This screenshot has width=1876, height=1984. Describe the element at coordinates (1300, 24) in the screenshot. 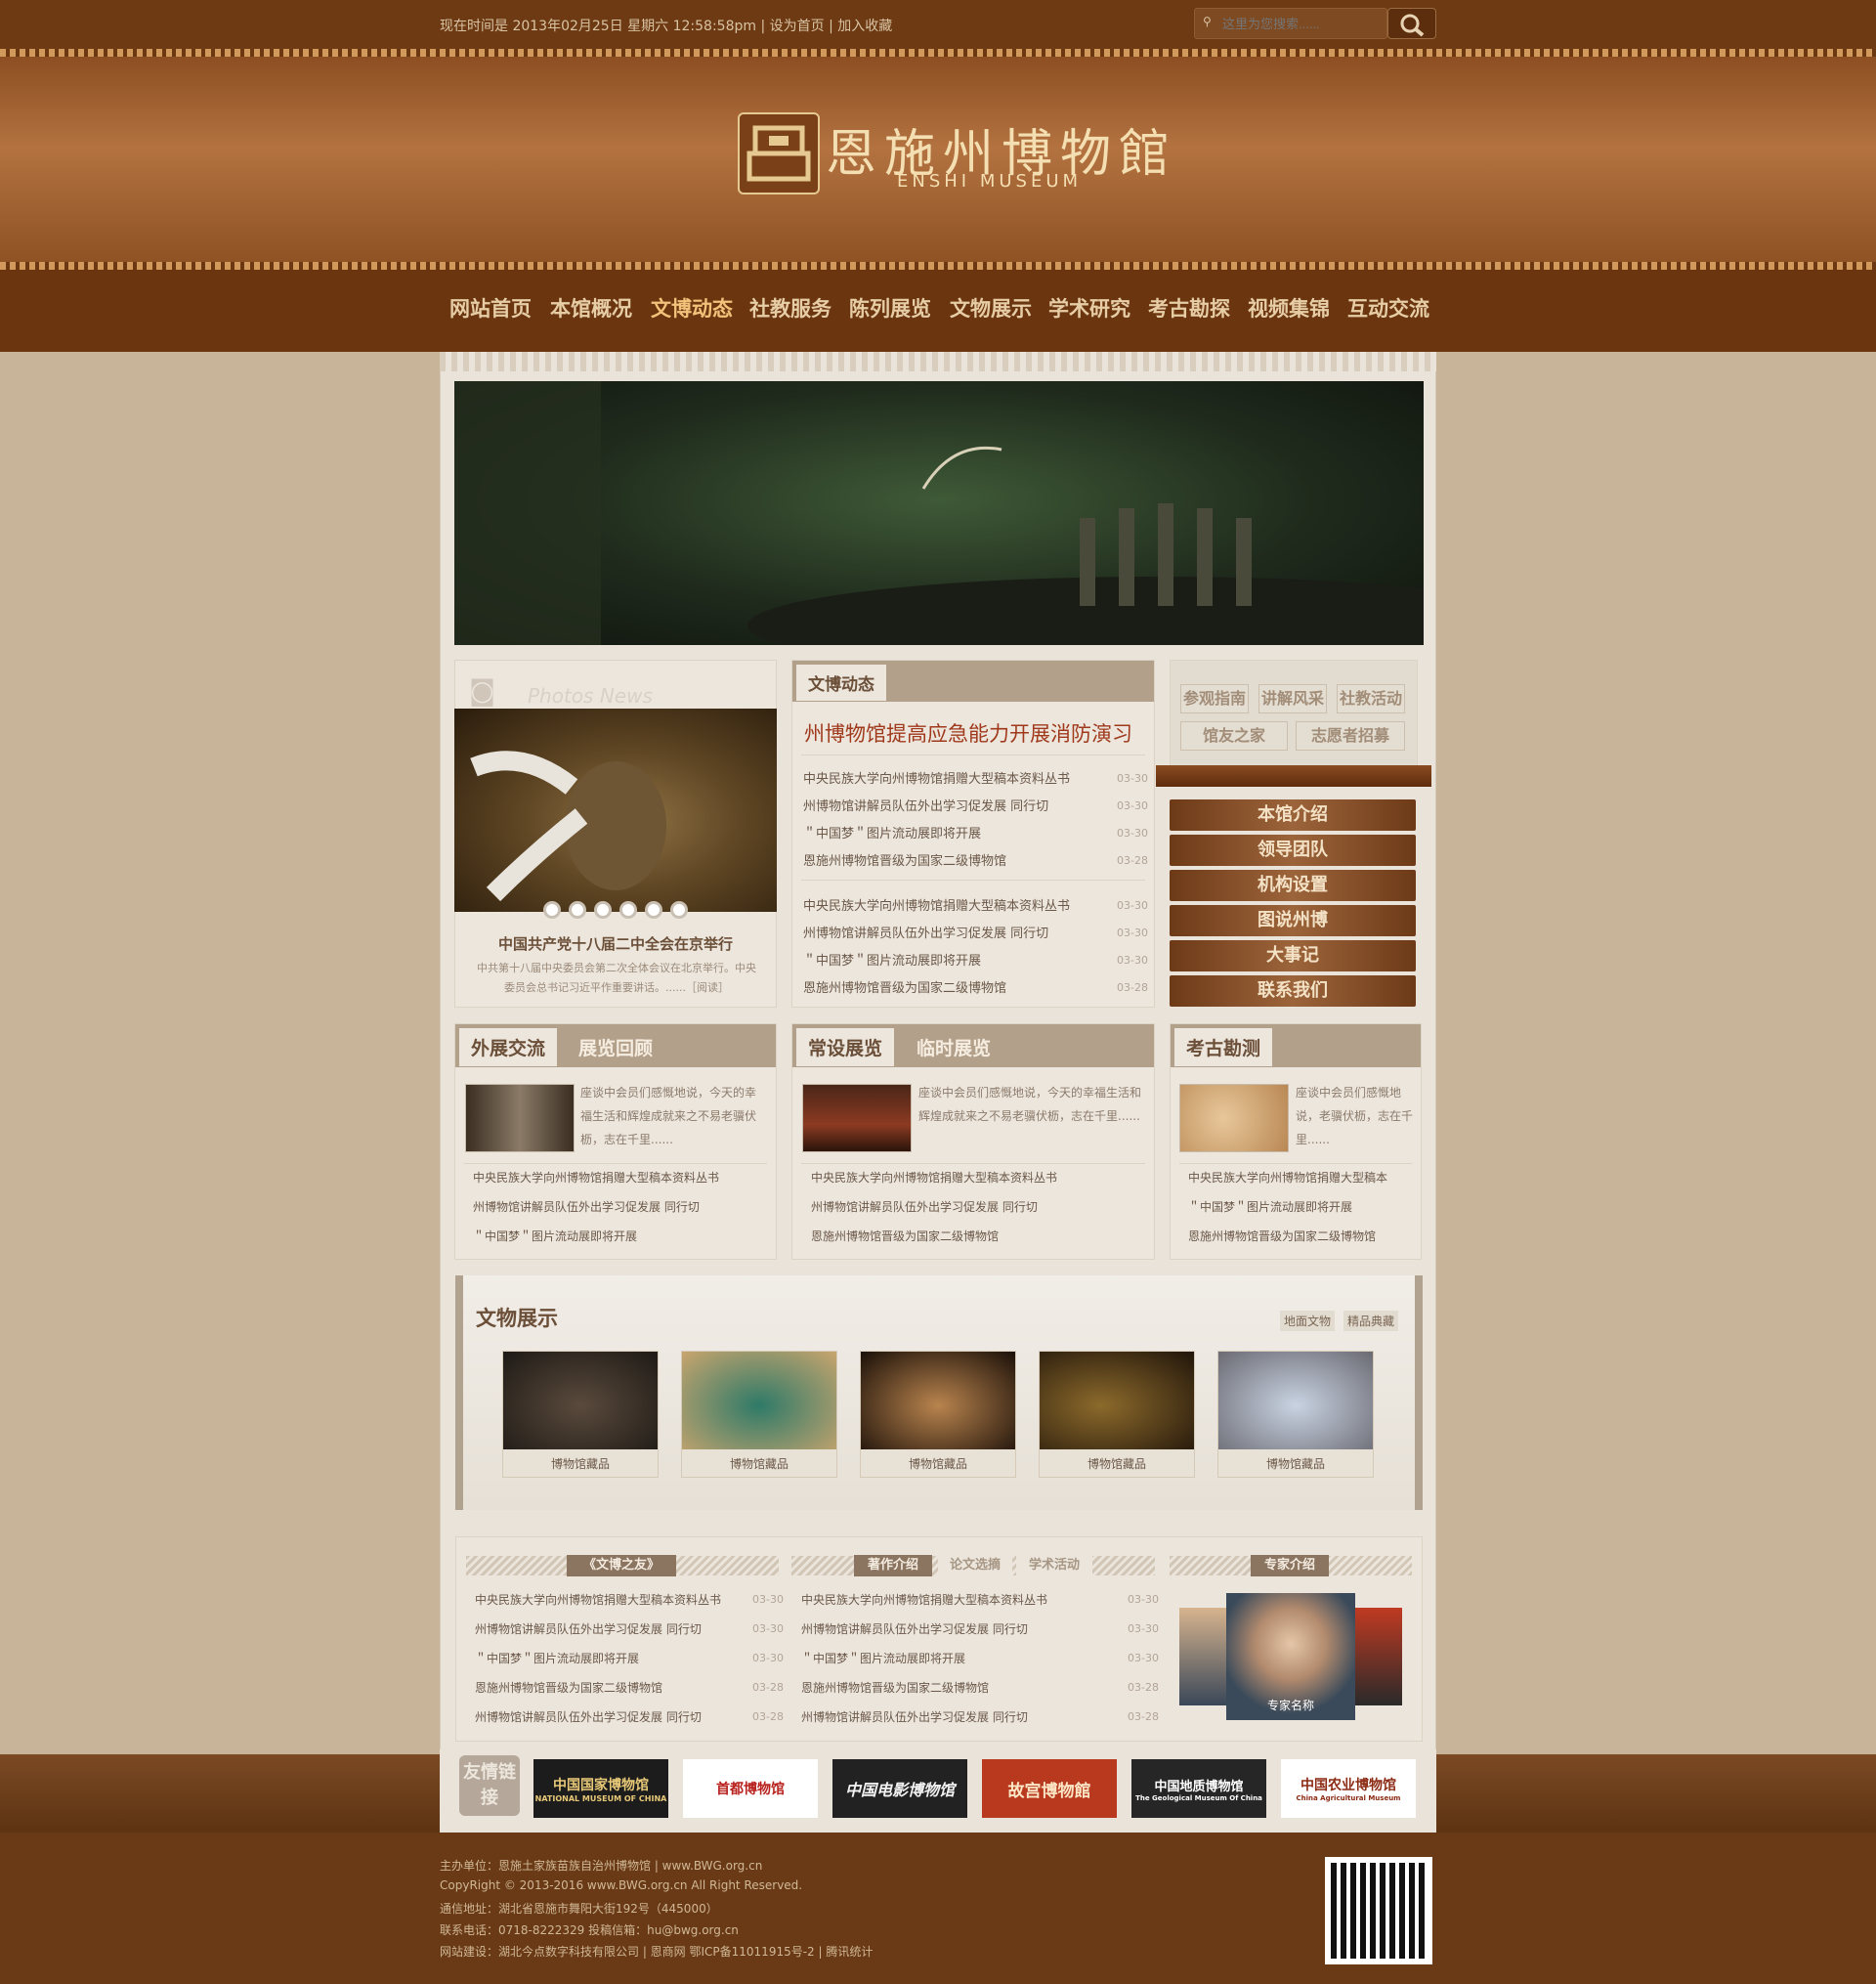

I see `search-input` at that location.